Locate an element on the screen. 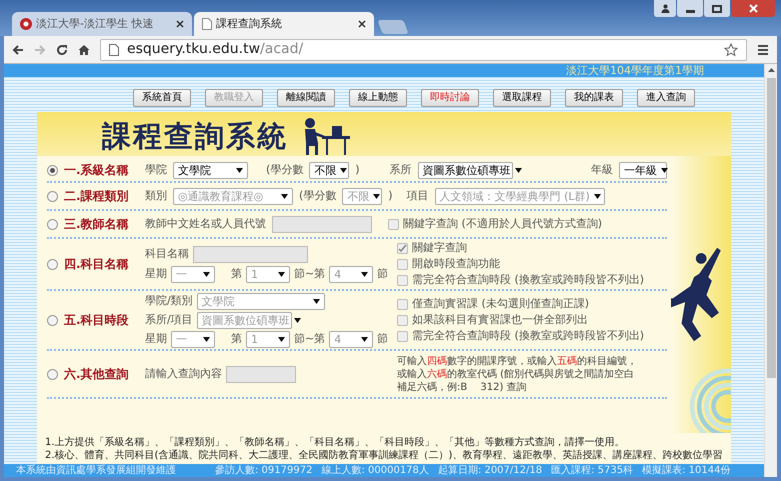 The image size is (781, 481). dropdown: ◎通識教育課程◎ is located at coordinates (233, 196).